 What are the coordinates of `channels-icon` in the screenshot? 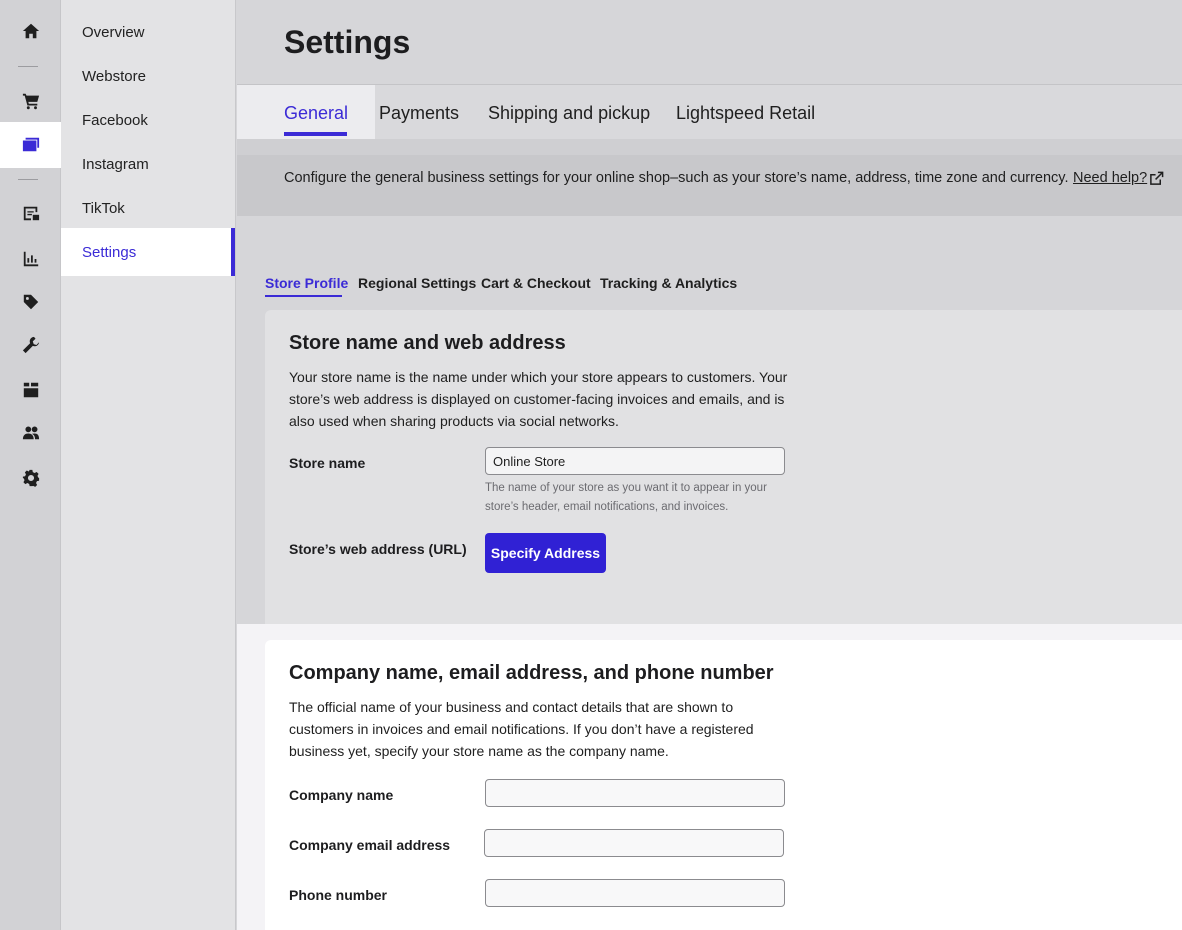 It's located at (30, 144).